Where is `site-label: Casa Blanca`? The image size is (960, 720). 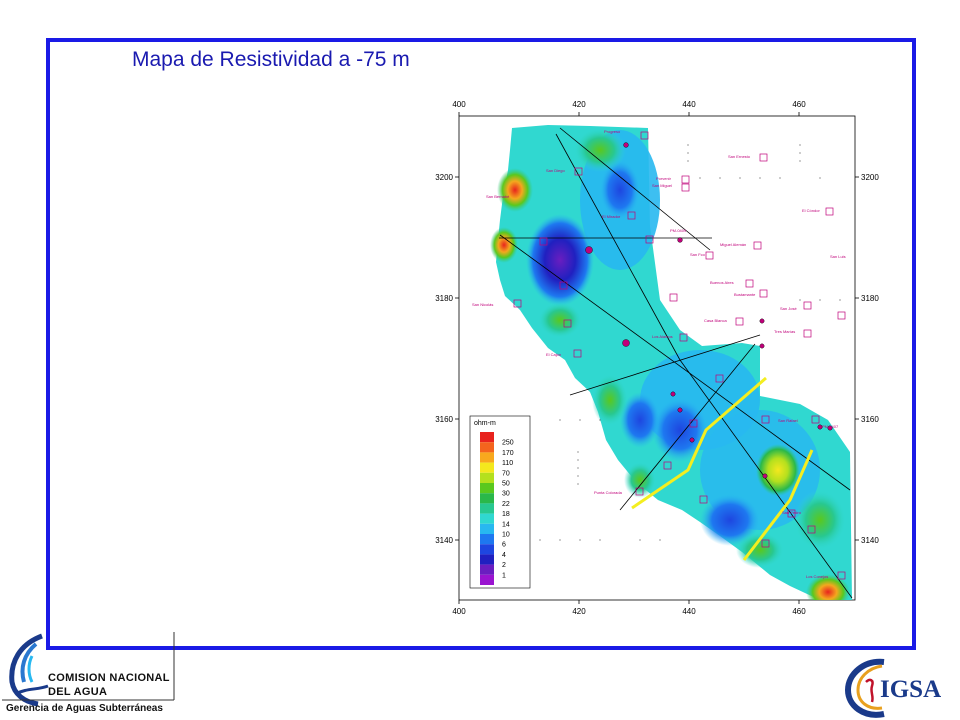
site-label: Casa Blanca is located at coordinates (715, 320).